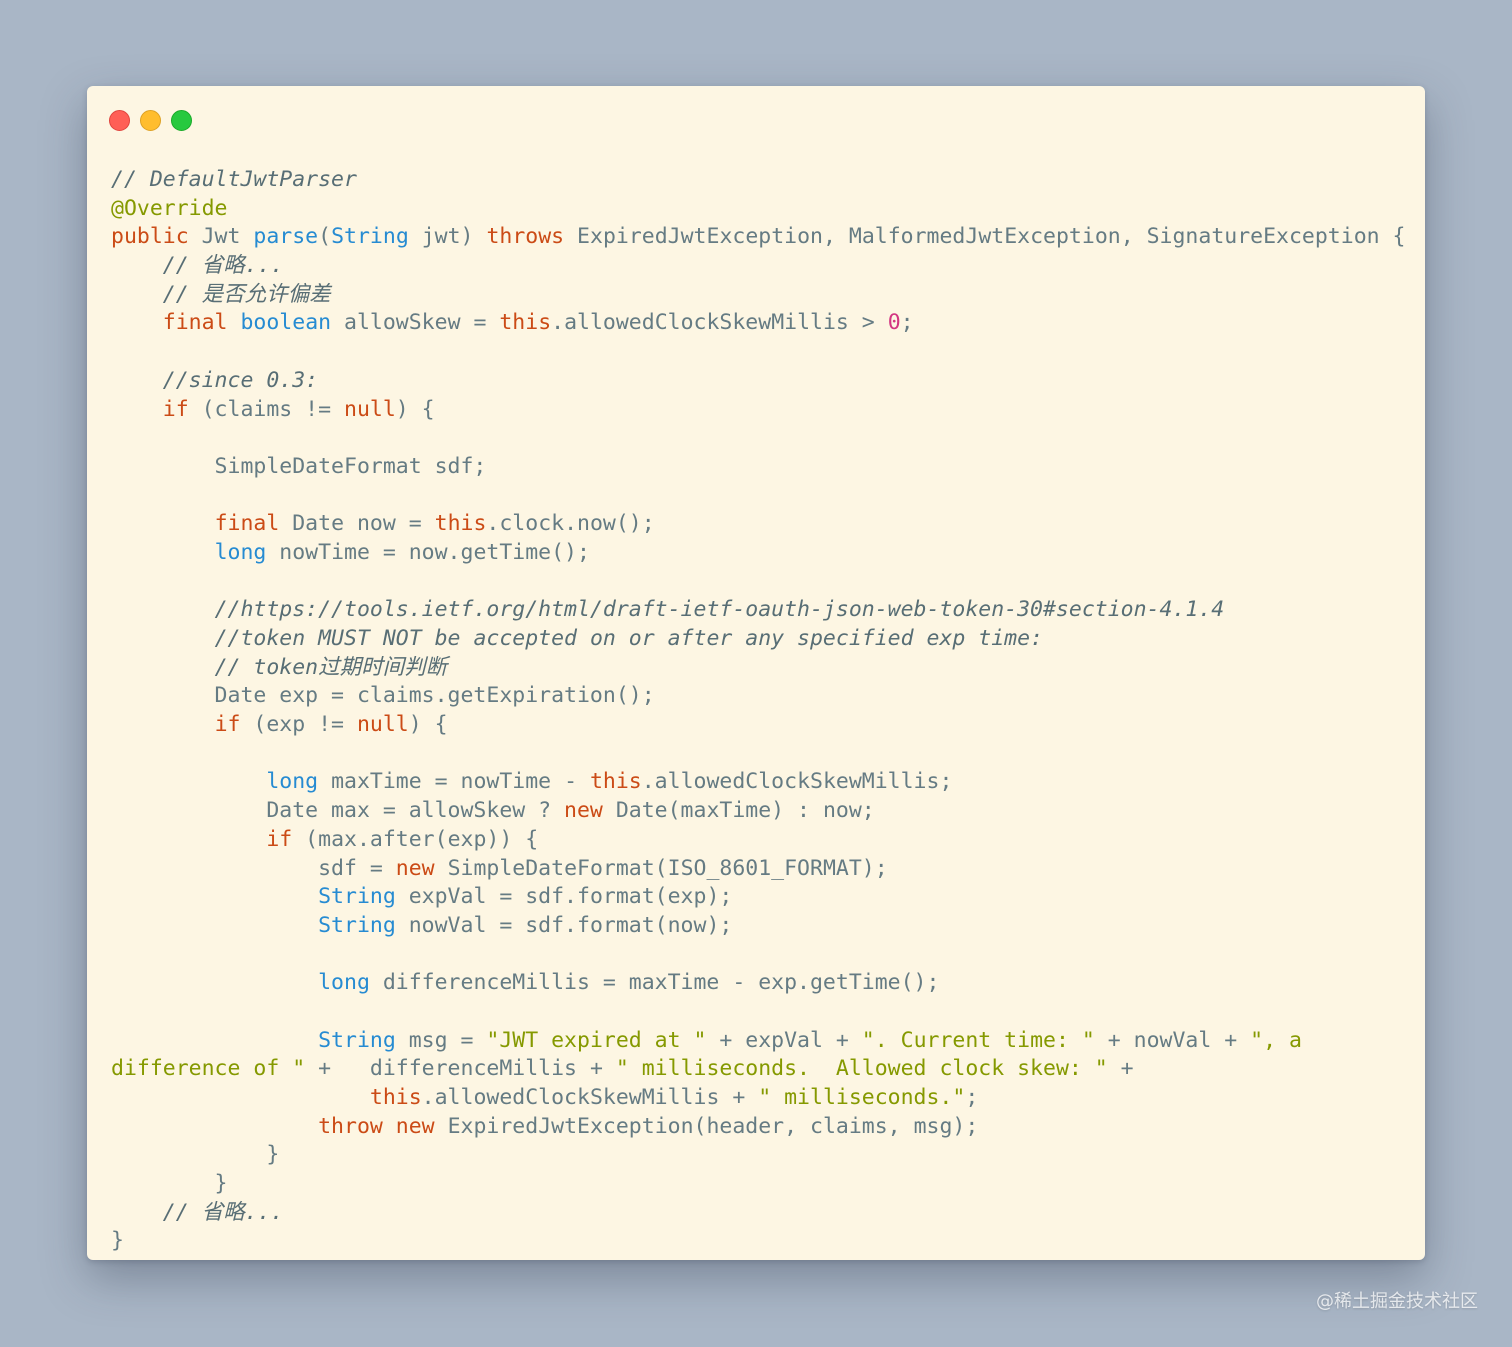 The image size is (1512, 1347). I want to click on code-token-plain: Date max = allowSkew ?, so click(338, 811).